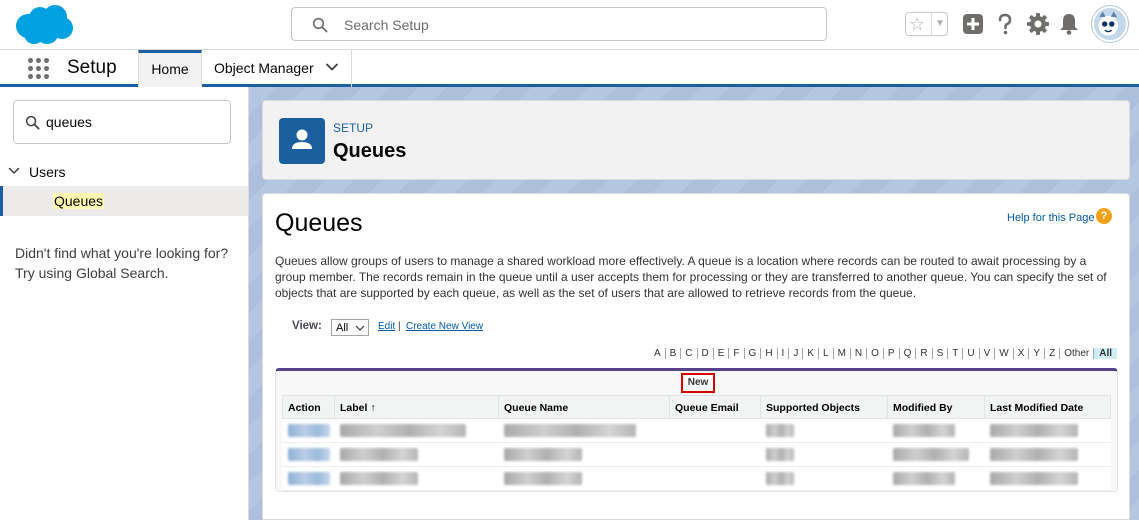  What do you see at coordinates (689, 353) in the screenshot?
I see `alpha-filter-c: C` at bounding box center [689, 353].